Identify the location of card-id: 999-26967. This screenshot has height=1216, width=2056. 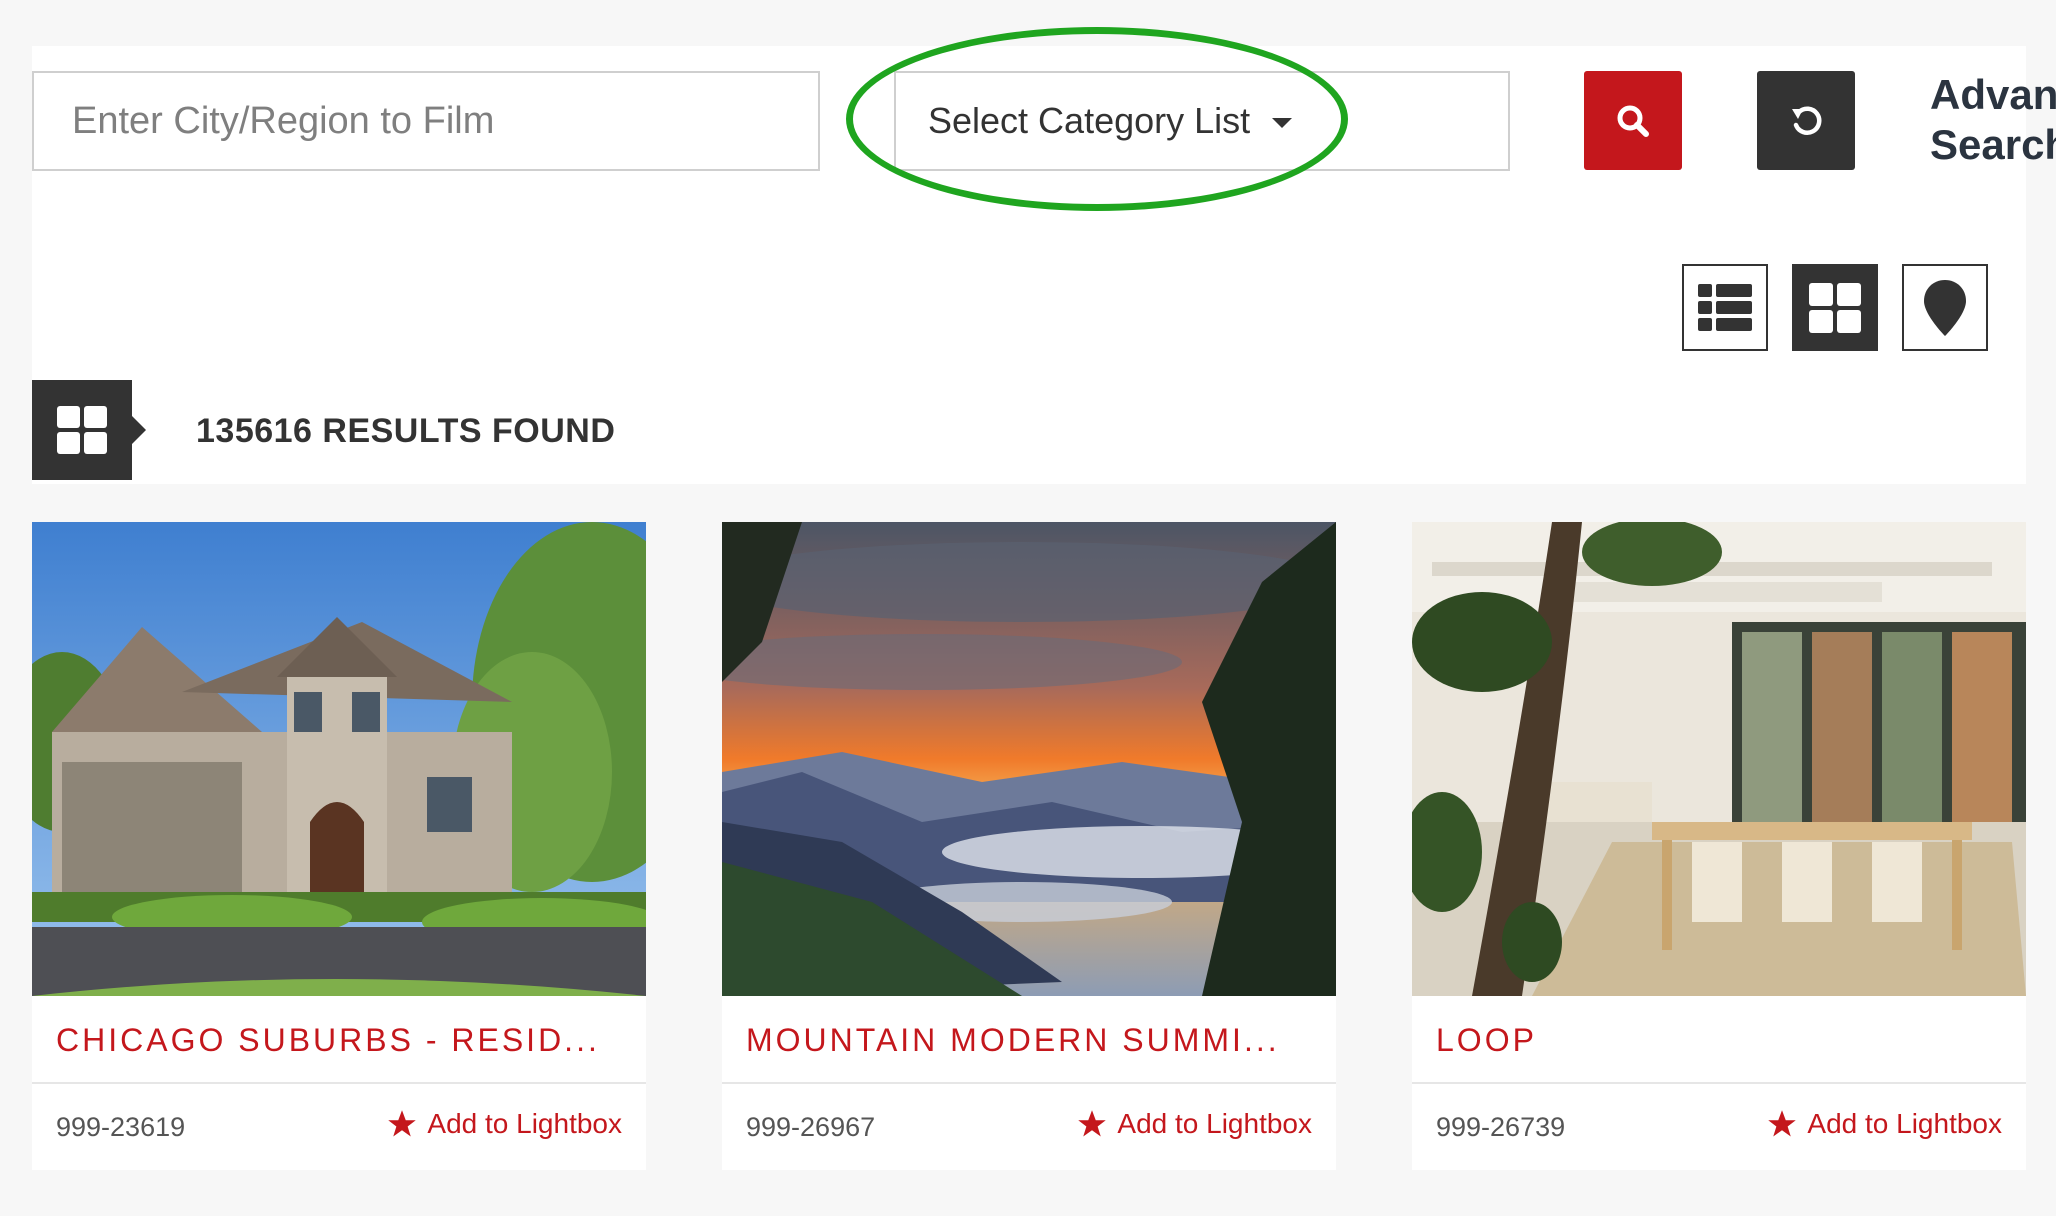
(811, 1127).